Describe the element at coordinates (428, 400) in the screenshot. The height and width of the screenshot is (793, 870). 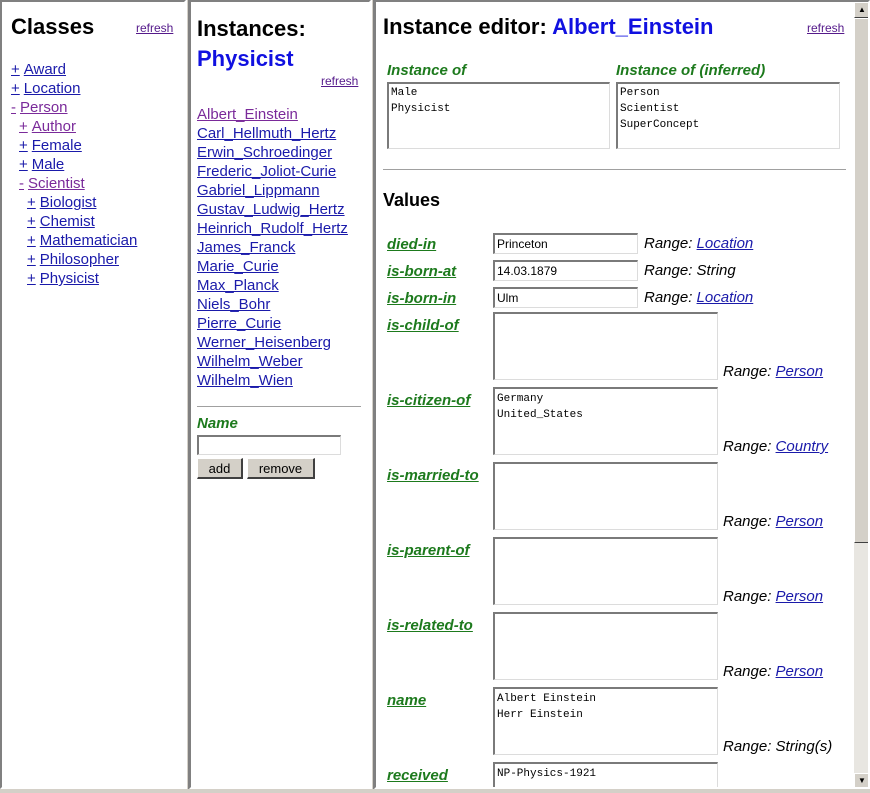
I see `property-label-is-citizen-of: is-citizen-of` at that location.